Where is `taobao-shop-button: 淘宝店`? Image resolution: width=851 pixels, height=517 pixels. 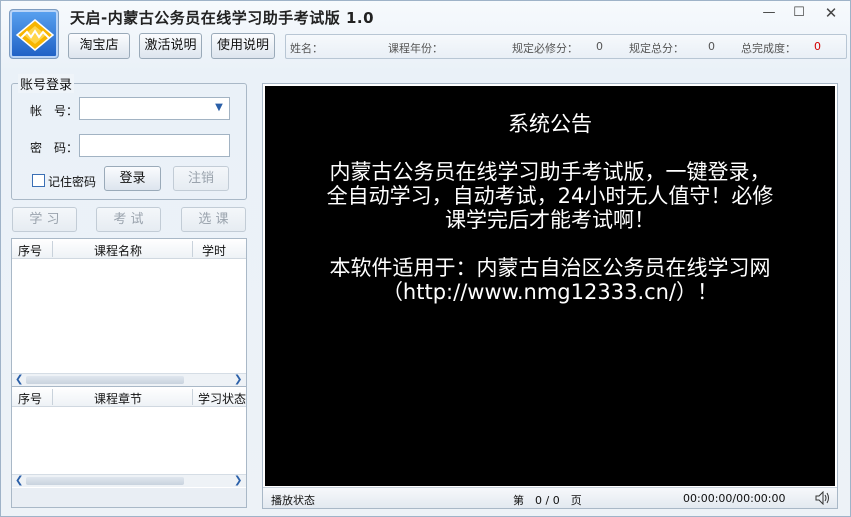 taobao-shop-button: 淘宝店 is located at coordinates (99, 46).